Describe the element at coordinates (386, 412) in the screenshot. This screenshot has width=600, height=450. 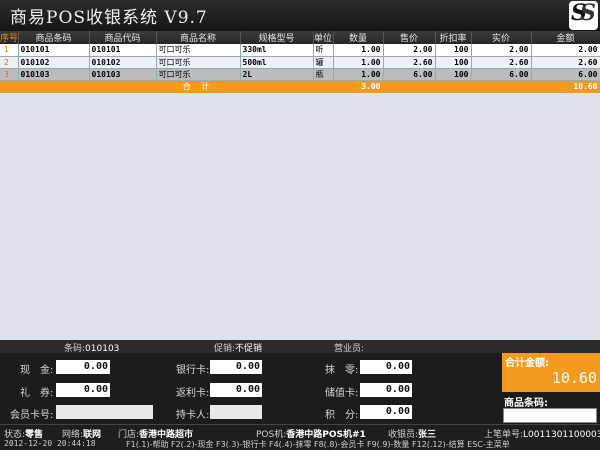
I see `points-field: 0.00` at that location.